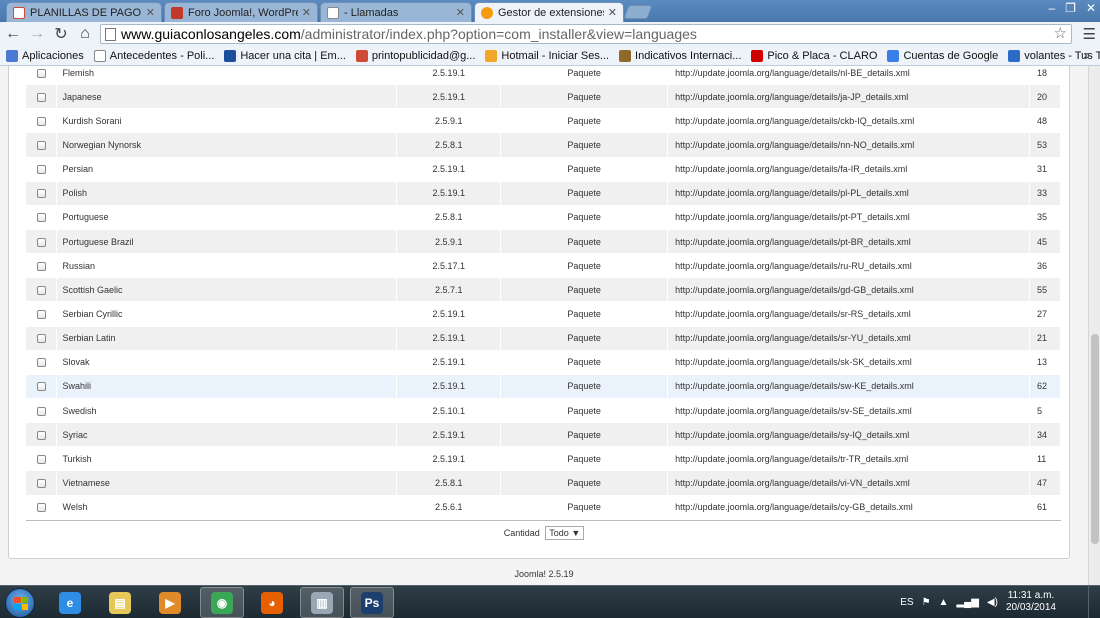 This screenshot has width=1100, height=618. Describe the element at coordinates (13, 34) in the screenshot. I see `back-arrow-icon: ←` at that location.